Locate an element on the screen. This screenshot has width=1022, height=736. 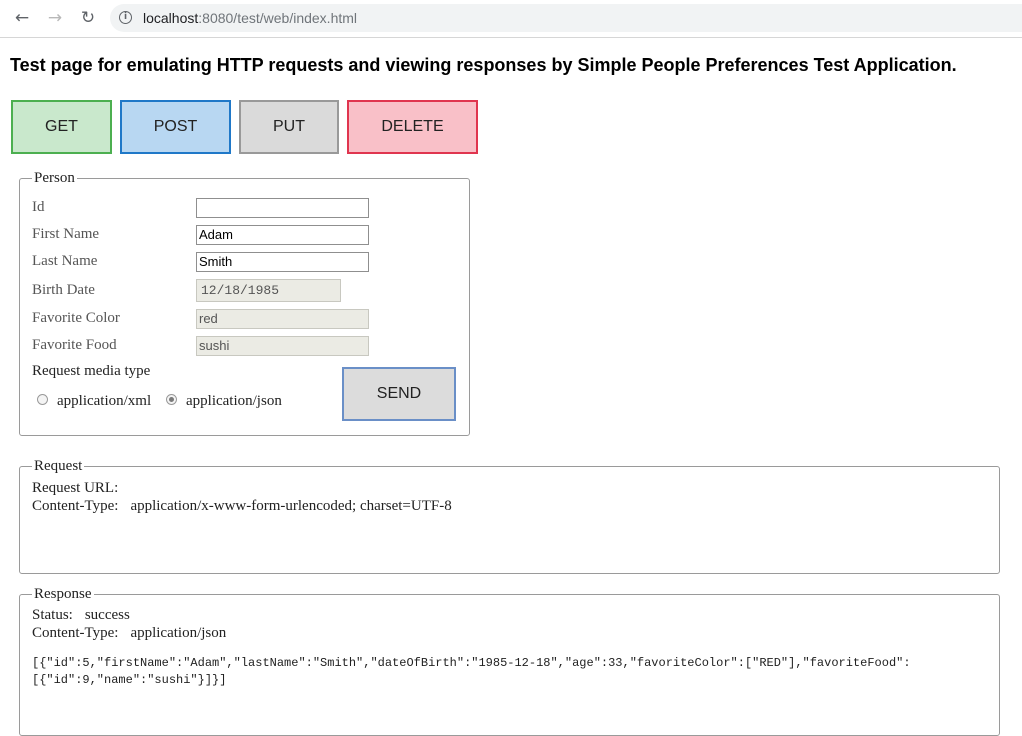
id-field is located at coordinates (282, 208).